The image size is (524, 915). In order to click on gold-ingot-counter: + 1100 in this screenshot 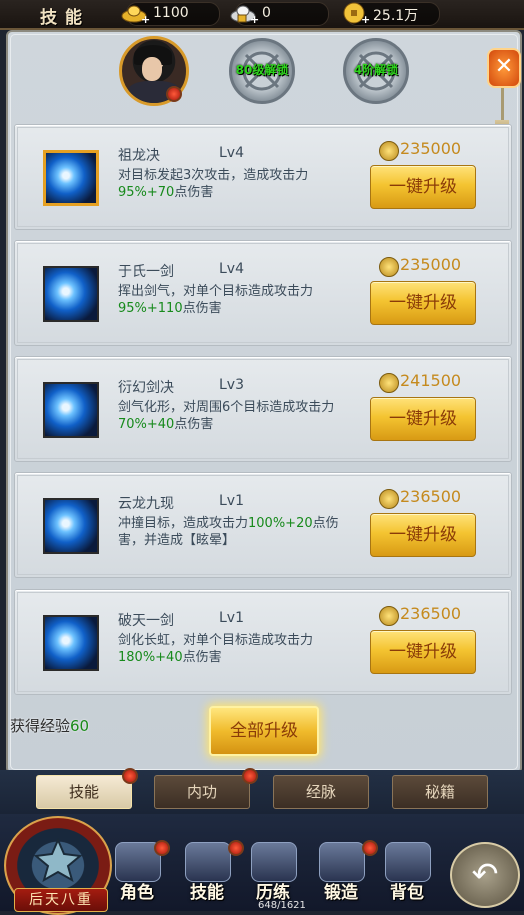, I will do `click(170, 14)`.